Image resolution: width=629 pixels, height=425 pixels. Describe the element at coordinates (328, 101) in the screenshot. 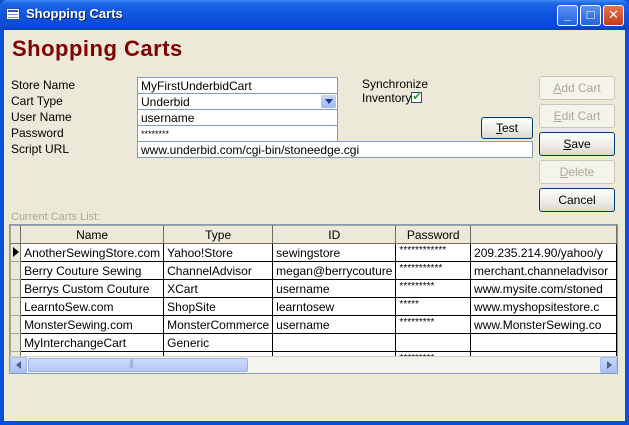

I see `chevron-down-icon` at that location.